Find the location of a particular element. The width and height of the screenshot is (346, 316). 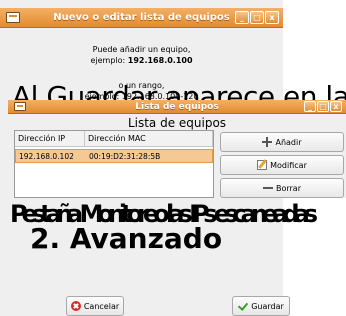

delete-button-label: Borrar is located at coordinates (288, 188).